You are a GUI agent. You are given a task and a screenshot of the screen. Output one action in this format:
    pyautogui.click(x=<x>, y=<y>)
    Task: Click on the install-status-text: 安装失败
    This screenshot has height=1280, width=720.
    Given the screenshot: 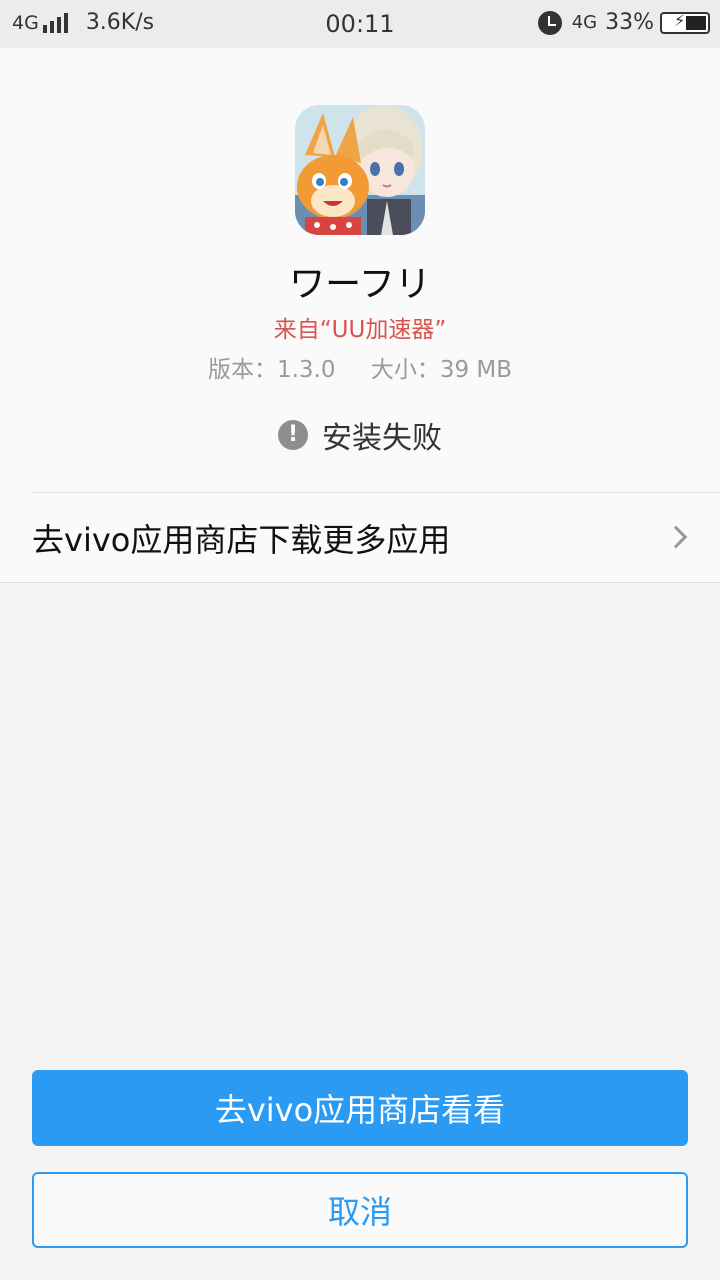 What is the action you would take?
    pyautogui.click(x=382, y=438)
    